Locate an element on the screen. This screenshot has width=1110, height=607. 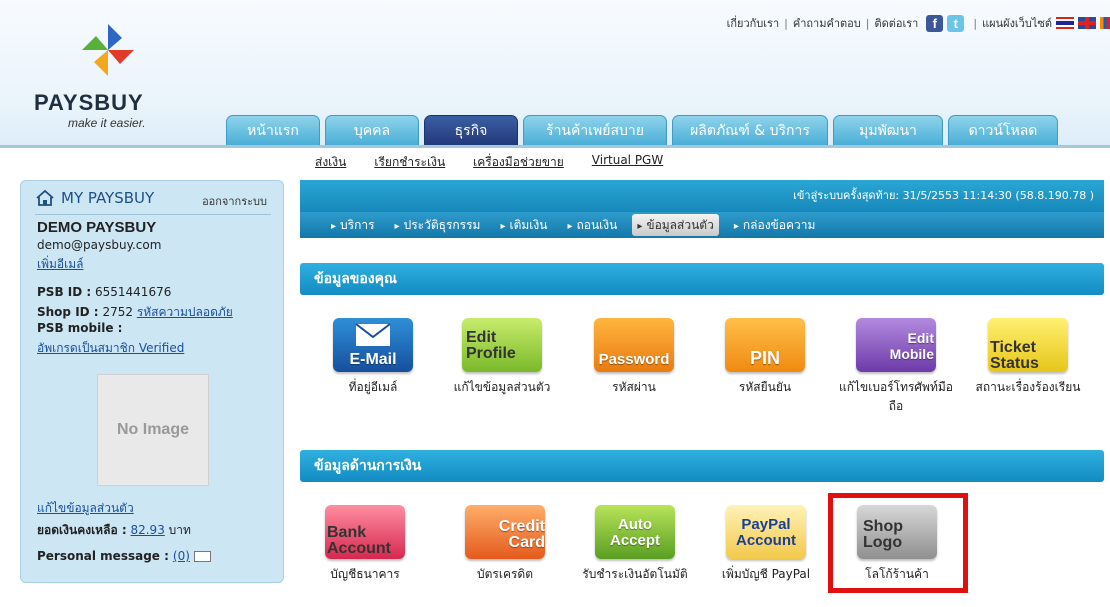
credit-card-icon: Credit Card is located at coordinates (505, 532).